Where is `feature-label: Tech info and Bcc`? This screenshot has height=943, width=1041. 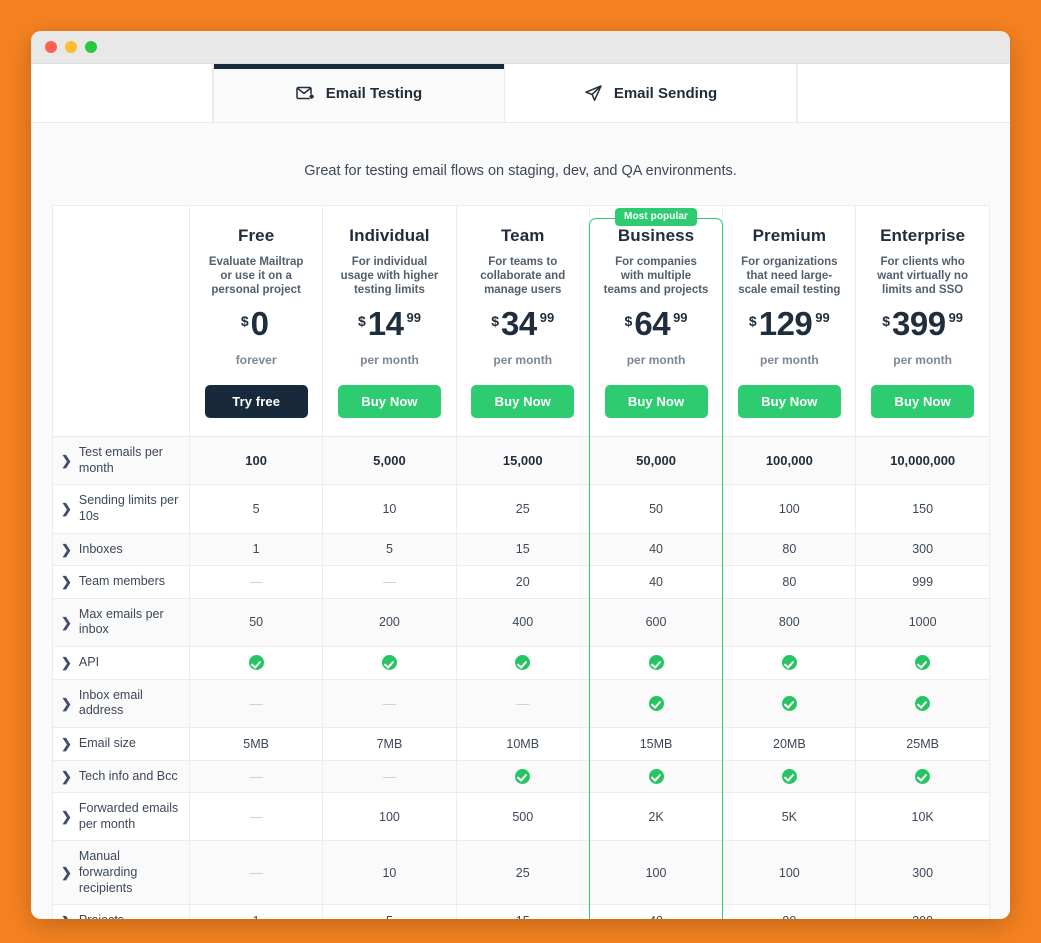 feature-label: Tech info and Bcc is located at coordinates (128, 775).